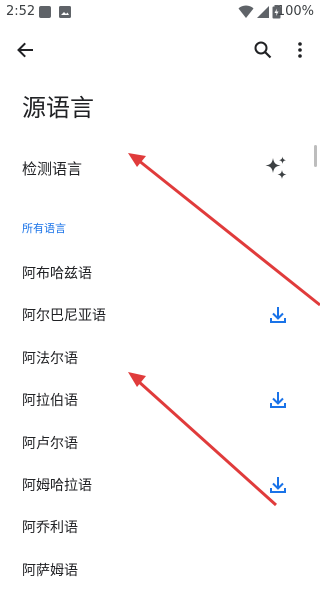  I want to click on more-options-button, so click(300, 50).